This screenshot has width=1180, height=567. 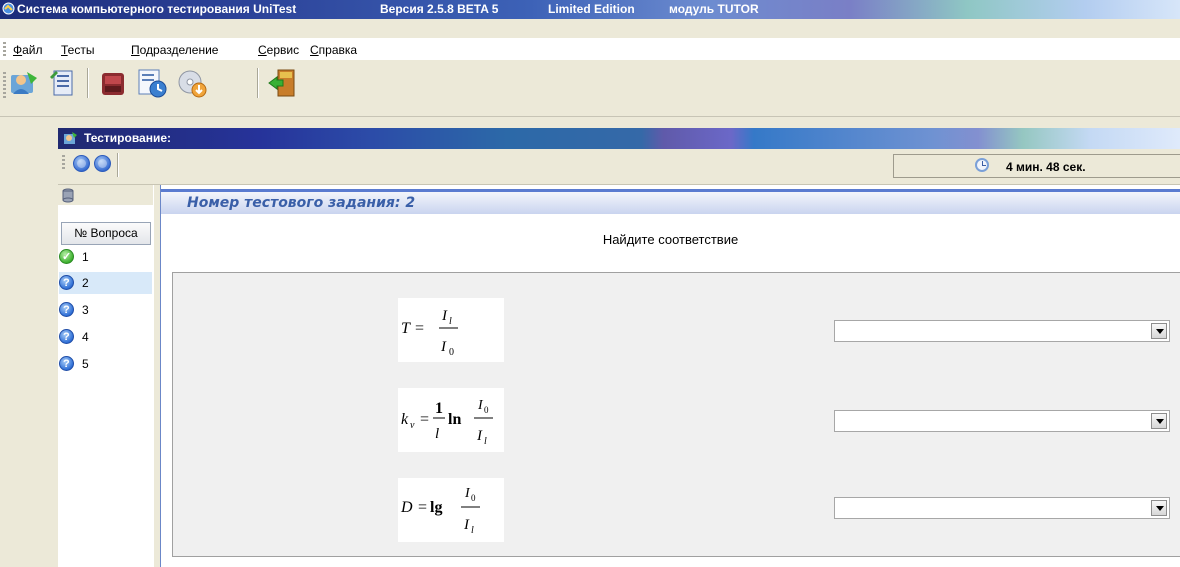 What do you see at coordinates (174, 50) in the screenshot?
I see `menu-department: Подразделение` at bounding box center [174, 50].